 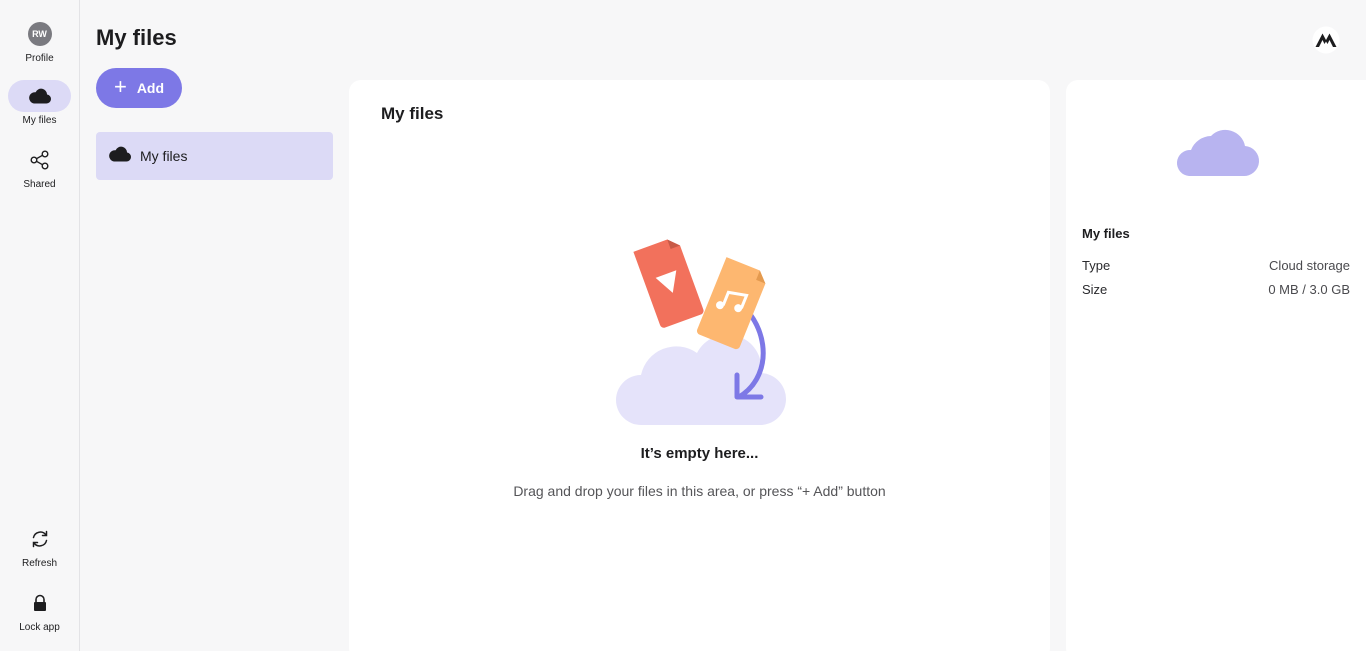 I want to click on details-value: Cloud storage, so click(x=1309, y=265).